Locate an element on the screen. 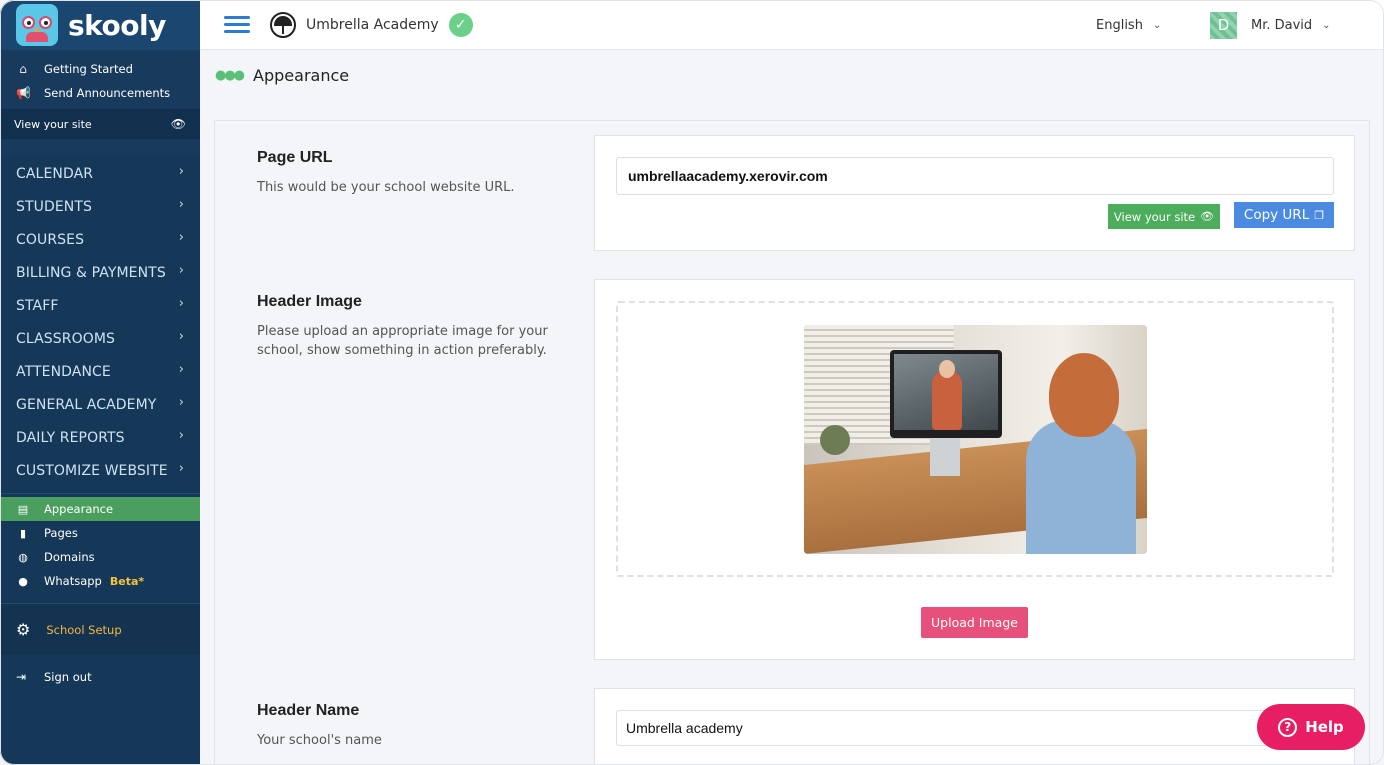 This screenshot has width=1384, height=765. sidebar-item-label: DAILY REPORTS is located at coordinates (70, 437).